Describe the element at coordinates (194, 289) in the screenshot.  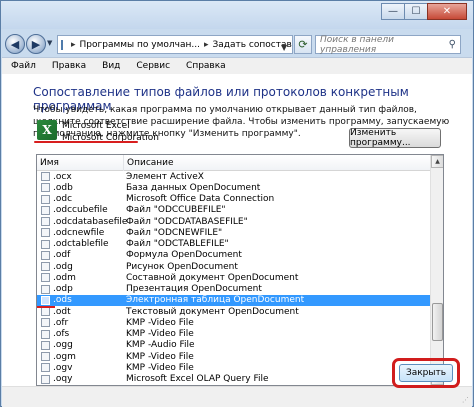
I see `file-description: Презентация OpenDocument` at that location.